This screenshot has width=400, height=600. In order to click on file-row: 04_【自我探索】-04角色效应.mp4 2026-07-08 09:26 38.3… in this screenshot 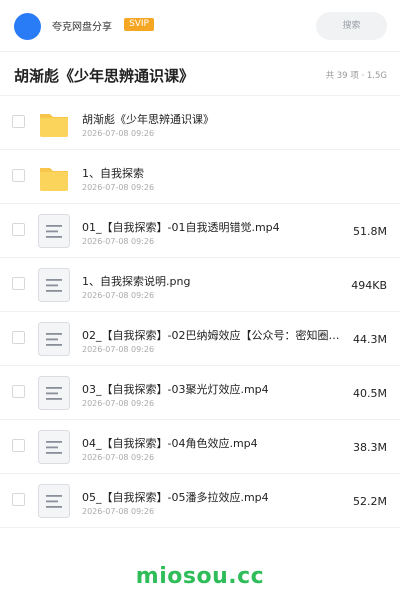, I will do `click(200, 447)`.